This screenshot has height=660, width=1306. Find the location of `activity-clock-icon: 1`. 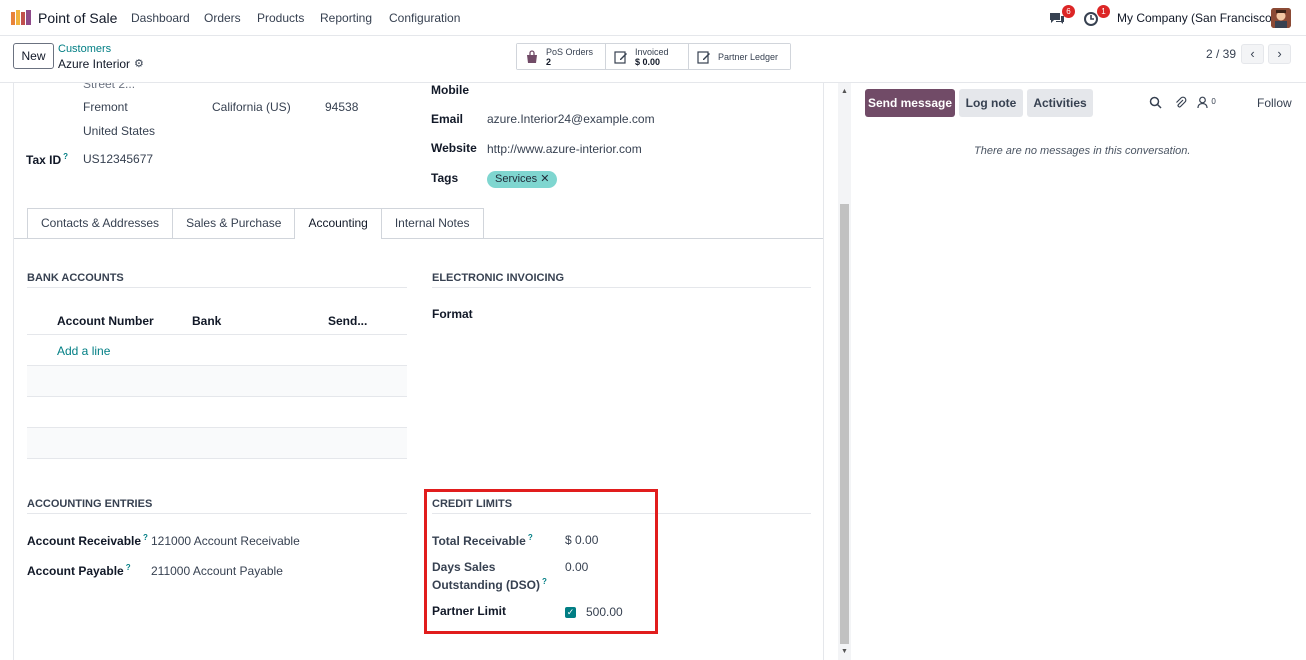

activity-clock-icon: 1 is located at coordinates (1096, 16).